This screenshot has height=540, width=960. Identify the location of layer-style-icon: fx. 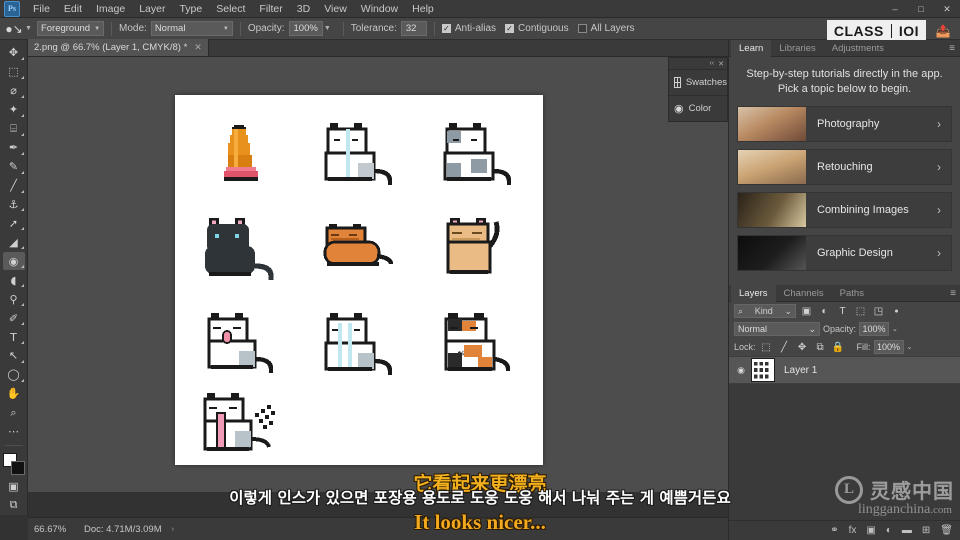
(853, 530).